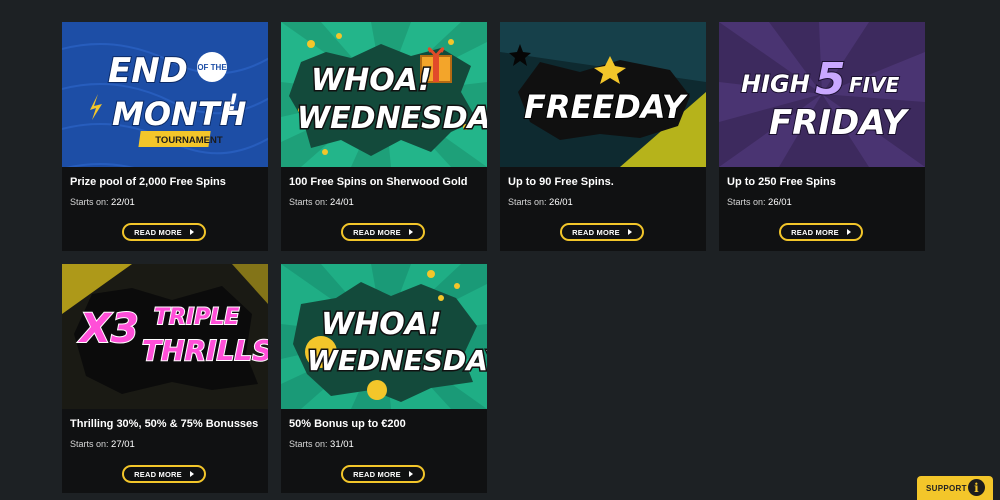 The width and height of the screenshot is (1000, 500). I want to click on banner-end-text: END, so click(148, 71).